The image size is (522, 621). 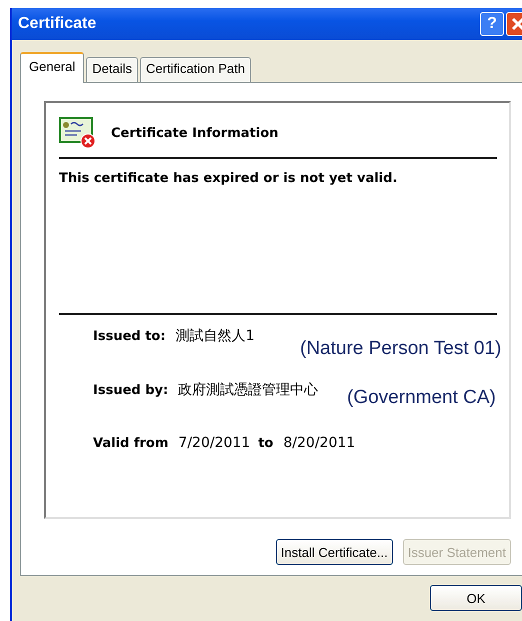 What do you see at coordinates (78, 133) in the screenshot?
I see `certificate-error-icon` at bounding box center [78, 133].